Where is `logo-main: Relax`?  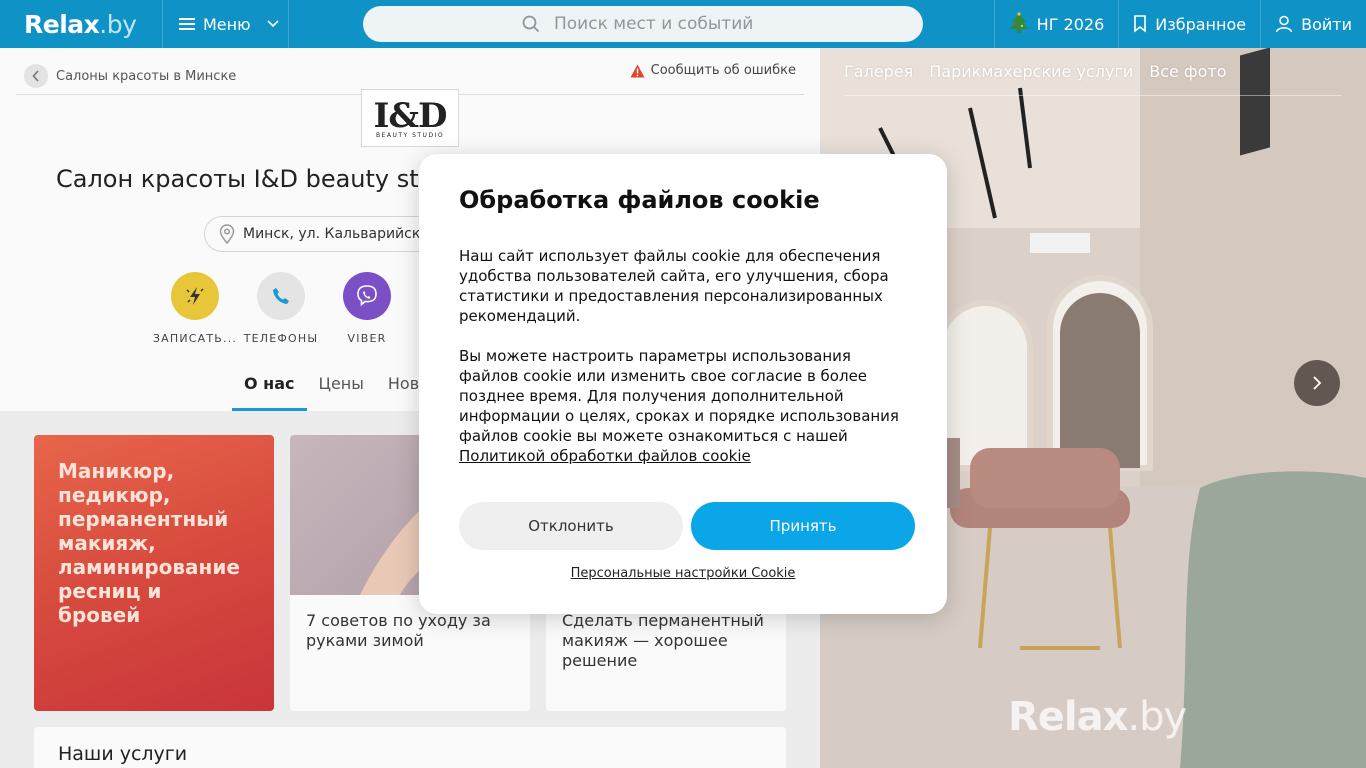 logo-main: Relax is located at coordinates (62, 24).